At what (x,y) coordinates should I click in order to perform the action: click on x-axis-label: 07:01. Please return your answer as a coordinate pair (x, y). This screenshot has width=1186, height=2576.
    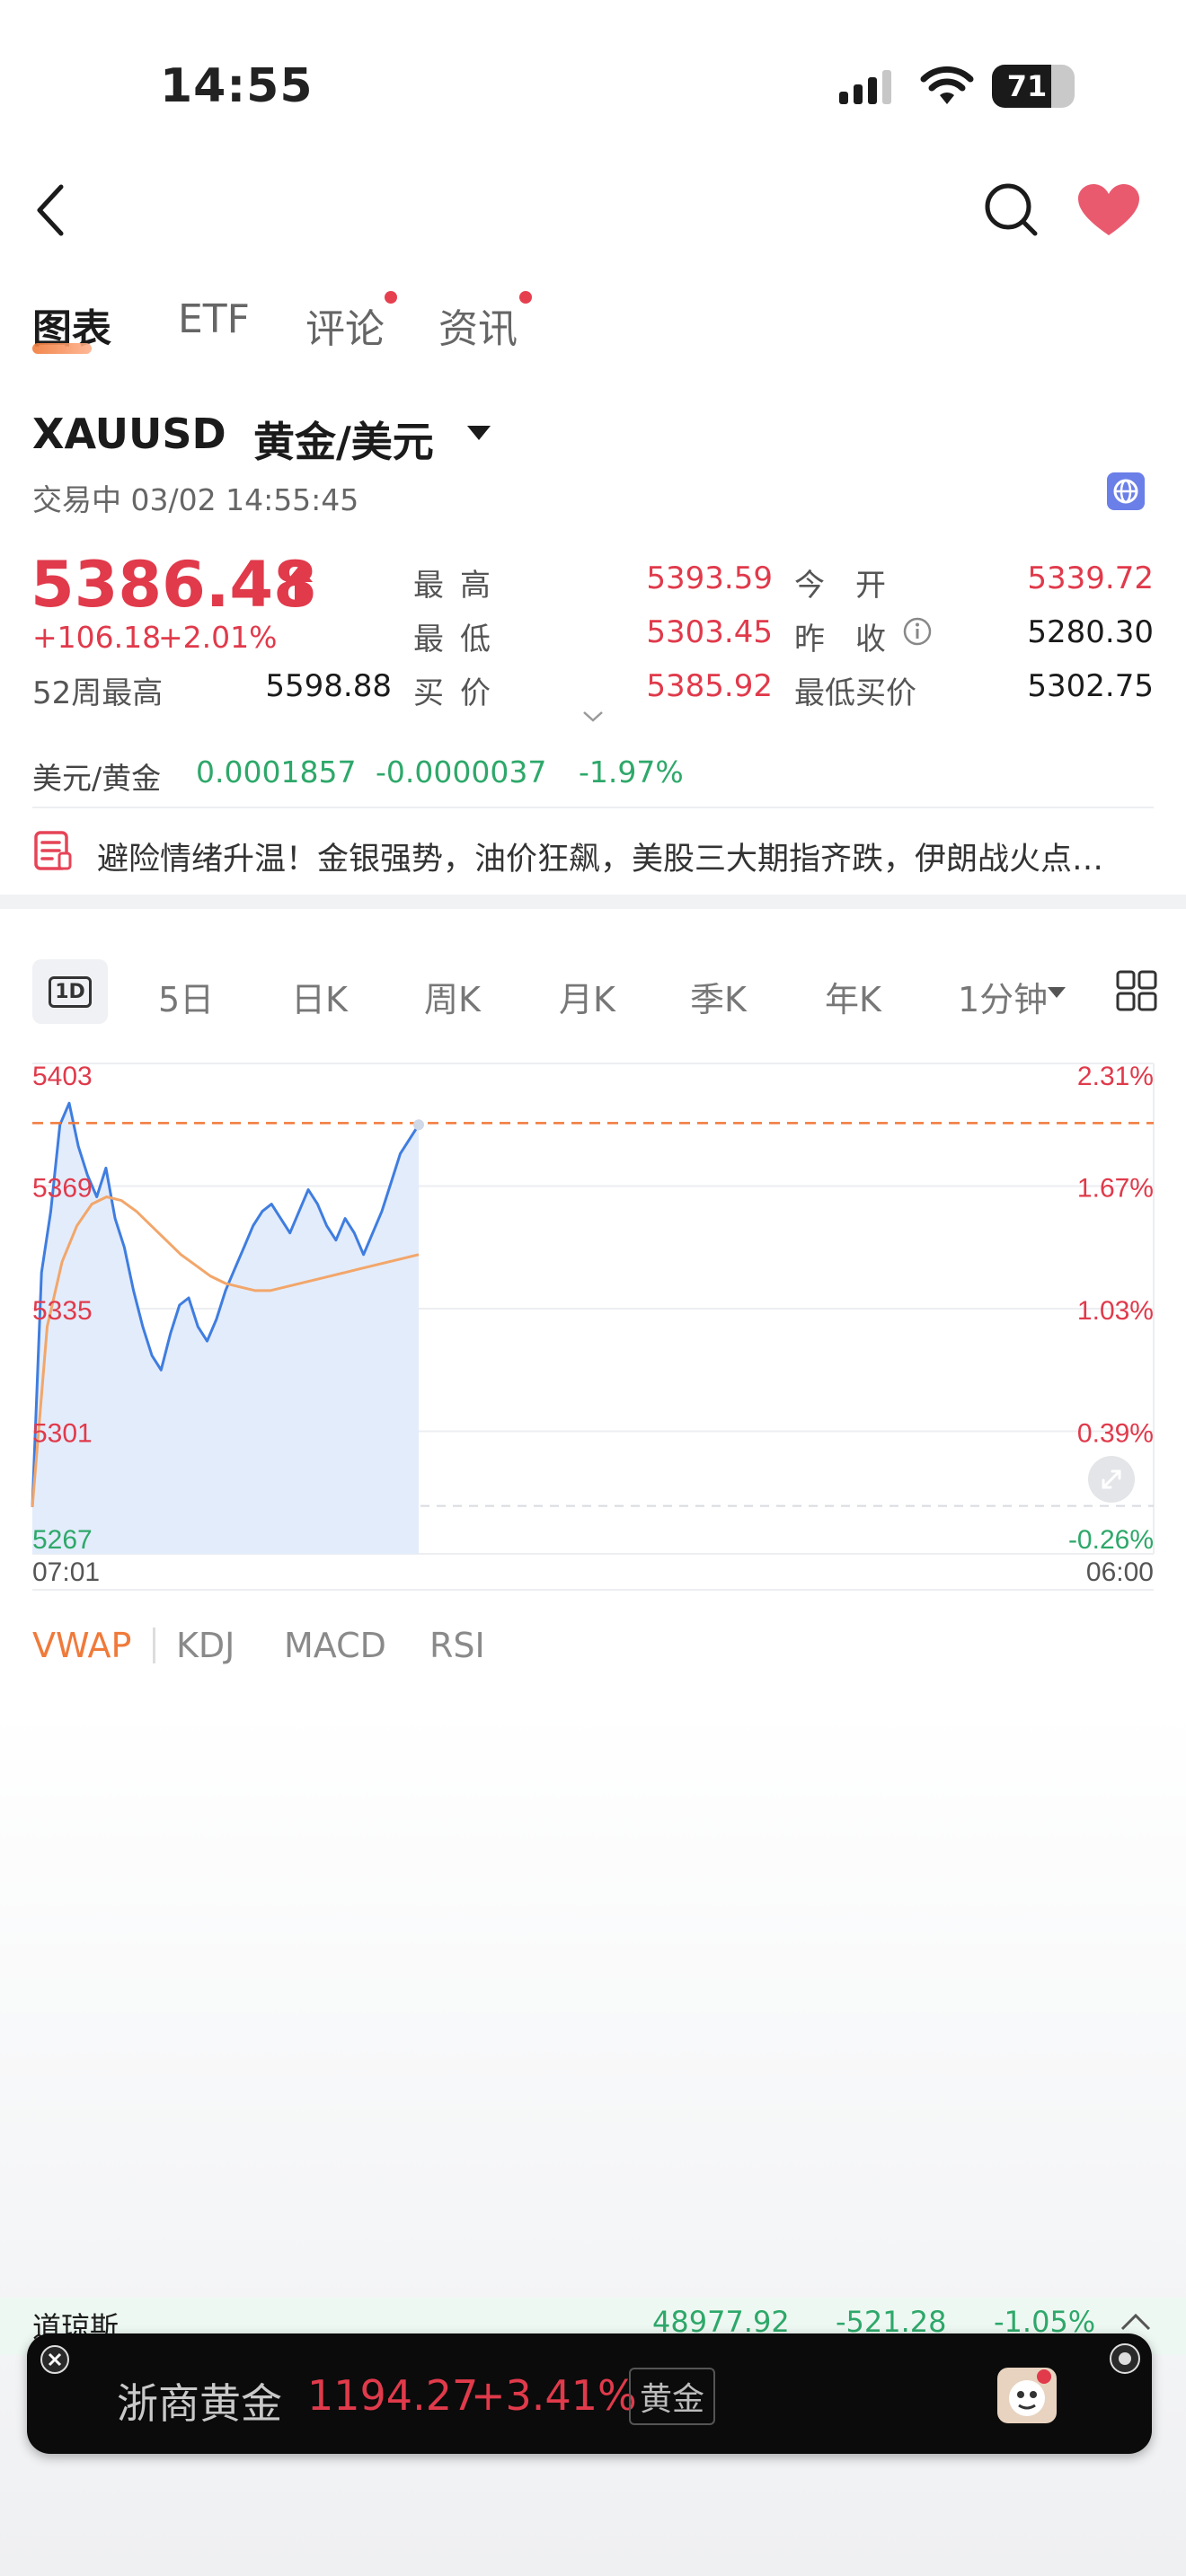
    Looking at the image, I should click on (66, 1572).